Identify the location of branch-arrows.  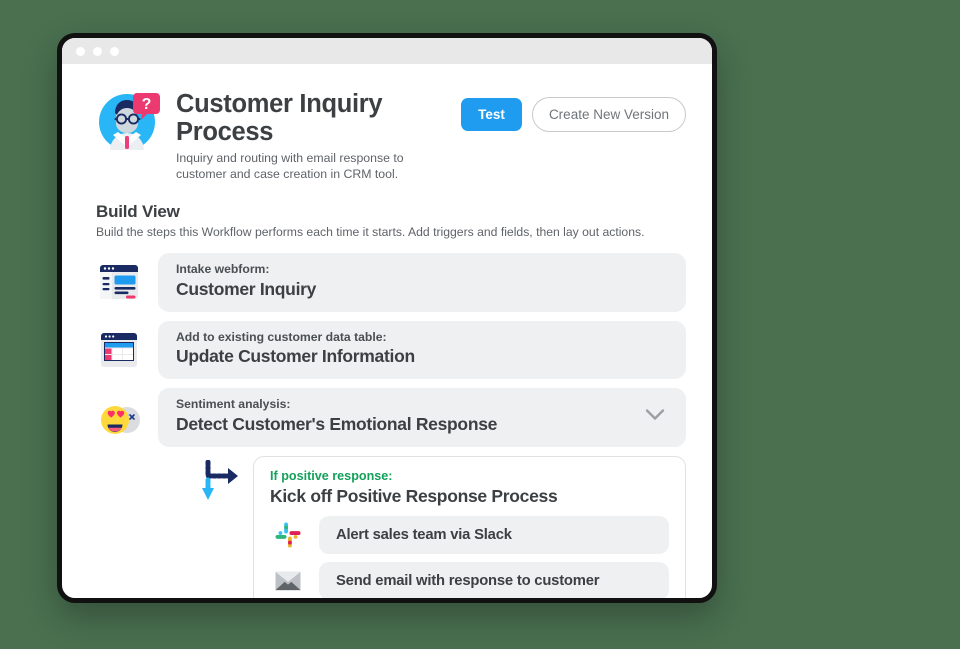
(223, 484).